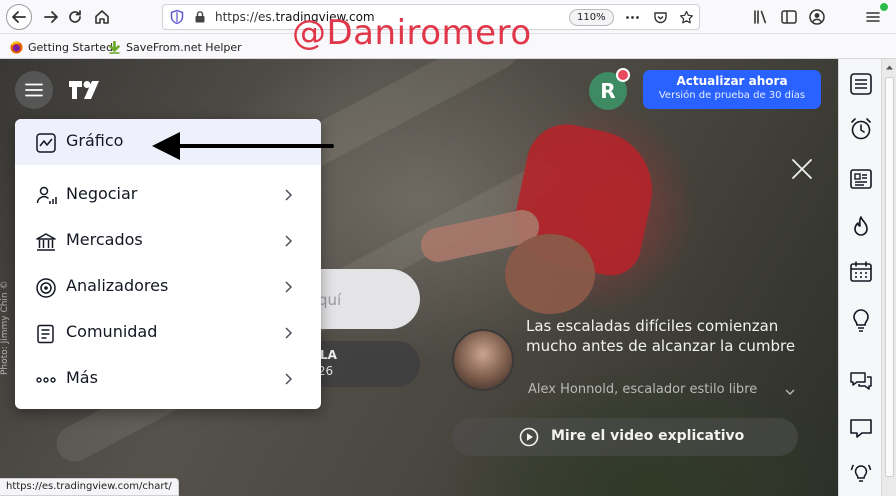 The height and width of the screenshot is (496, 896). I want to click on home-icon, so click(102, 17).